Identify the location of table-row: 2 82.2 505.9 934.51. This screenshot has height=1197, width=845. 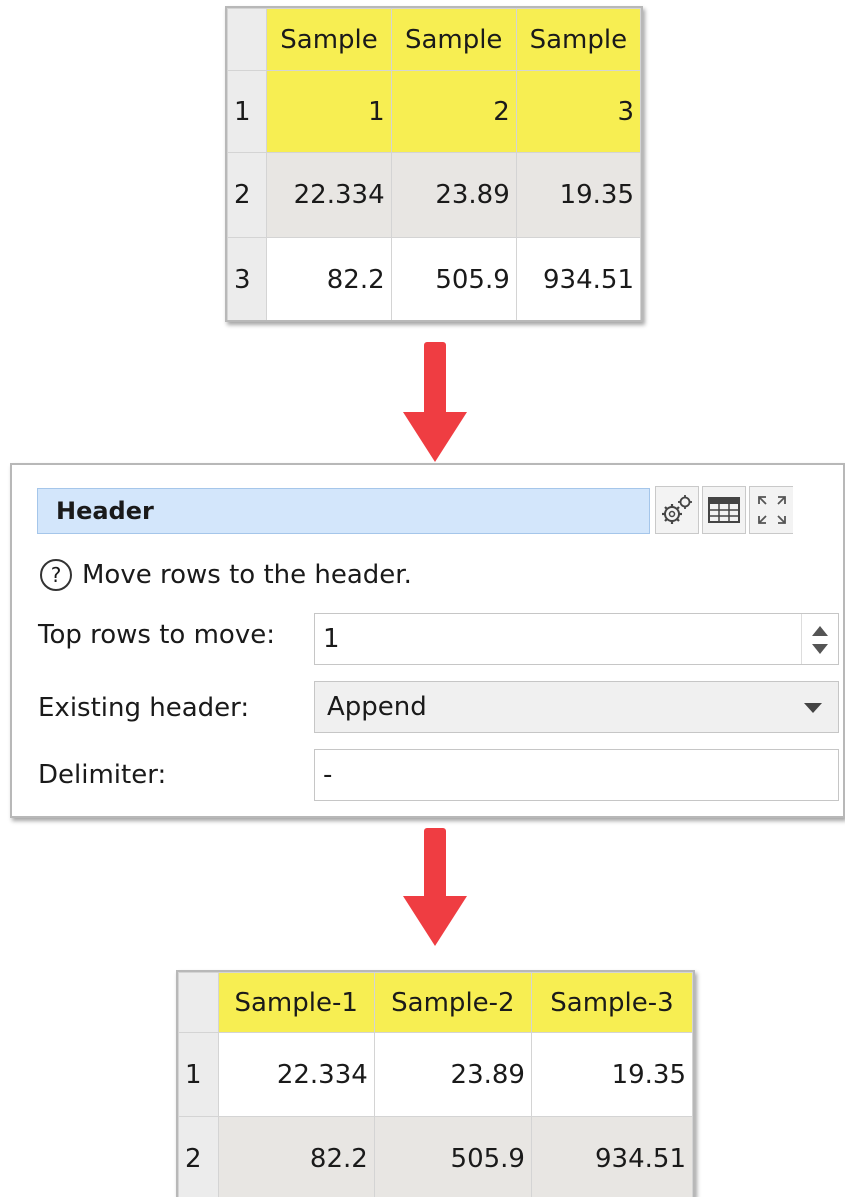
(435, 1156).